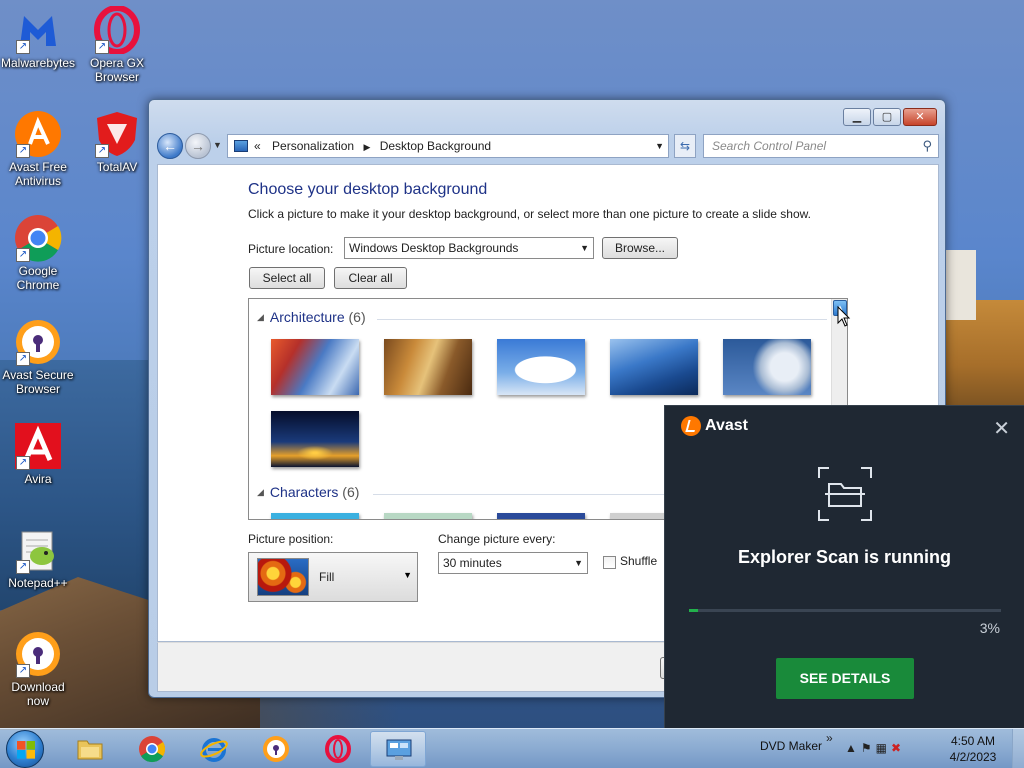  I want to click on chrome-icon: ↗, so click(38, 238).